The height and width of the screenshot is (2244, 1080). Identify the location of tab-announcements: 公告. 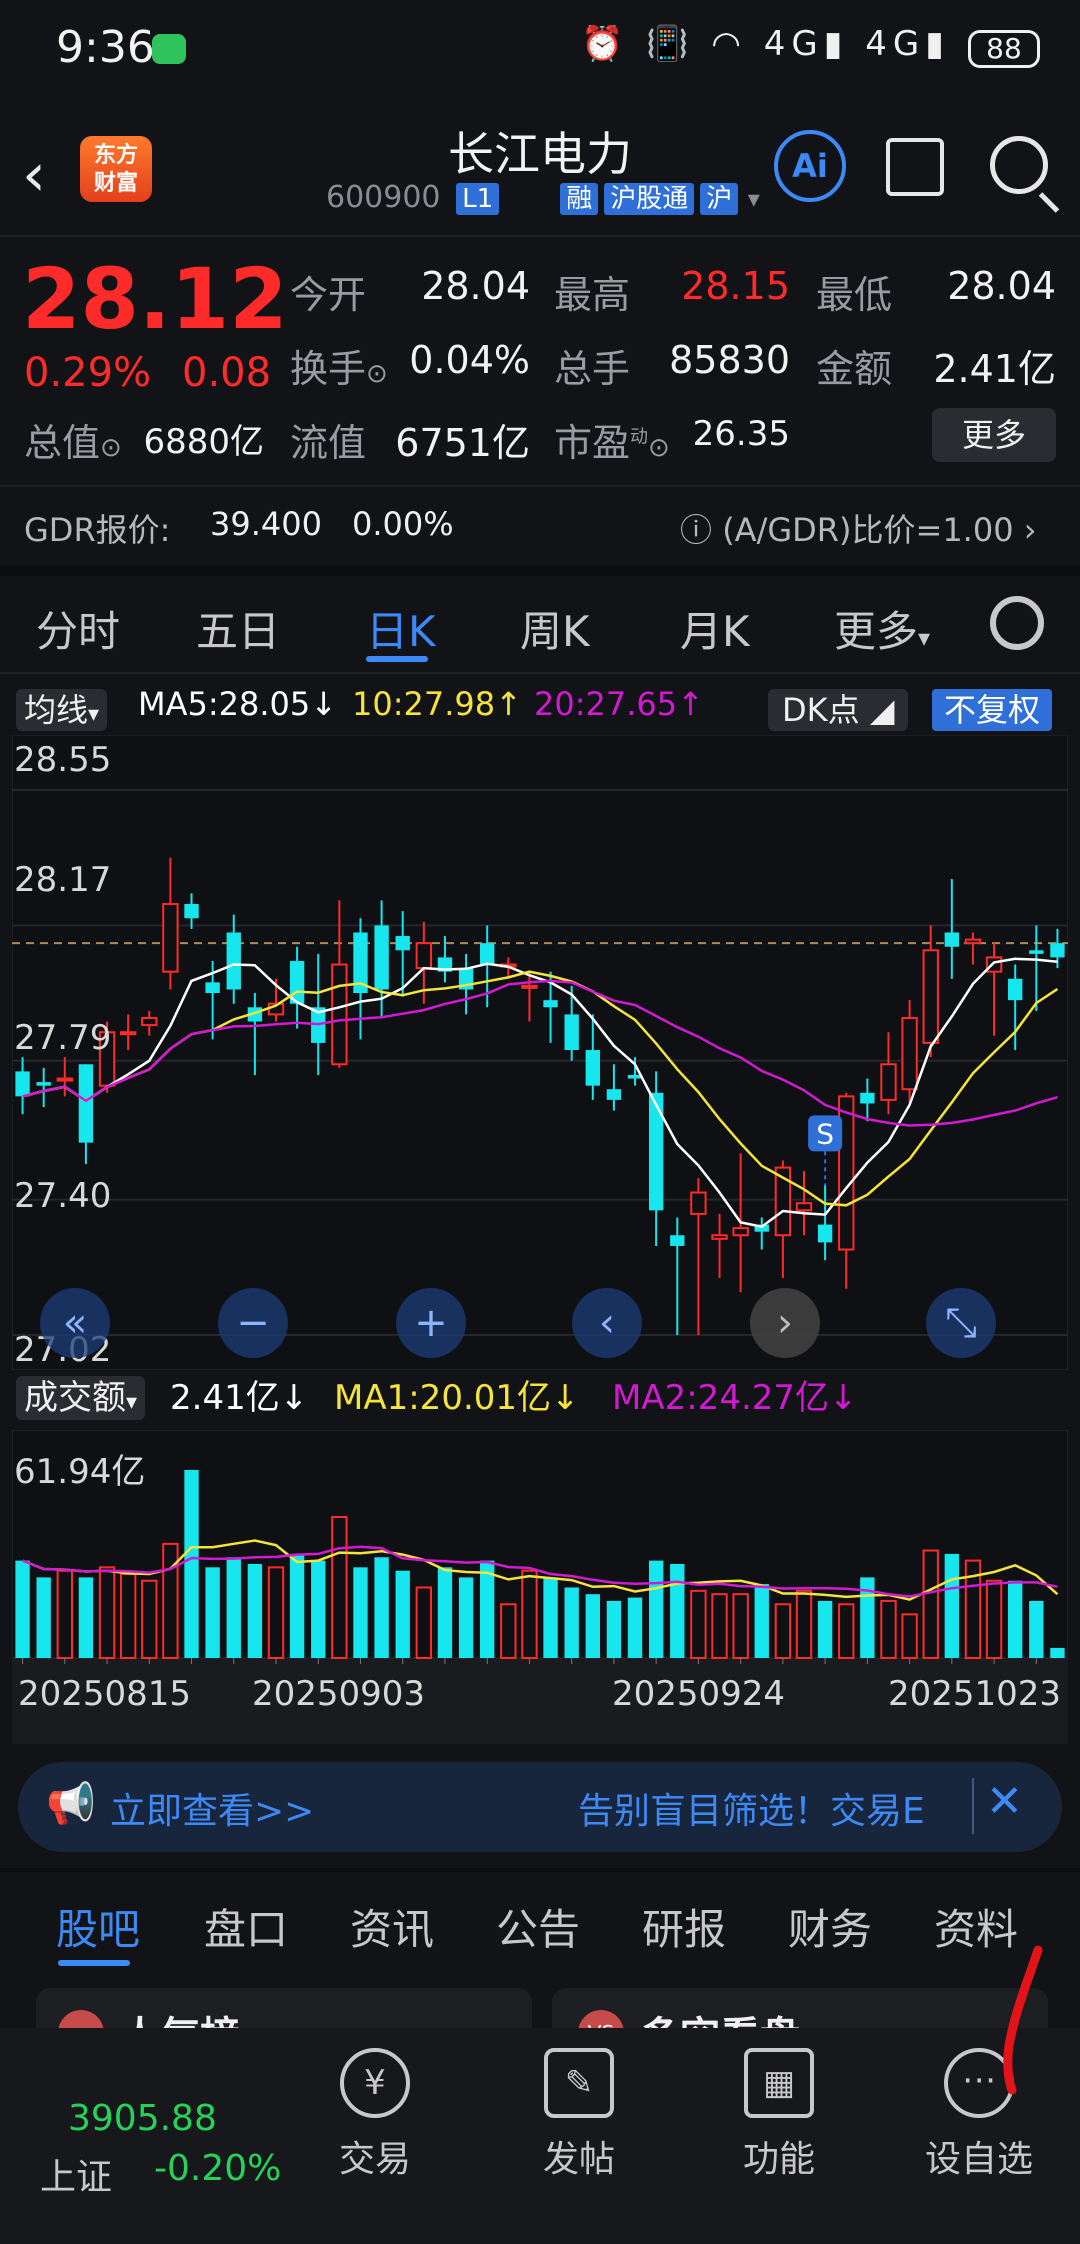
(538, 1926).